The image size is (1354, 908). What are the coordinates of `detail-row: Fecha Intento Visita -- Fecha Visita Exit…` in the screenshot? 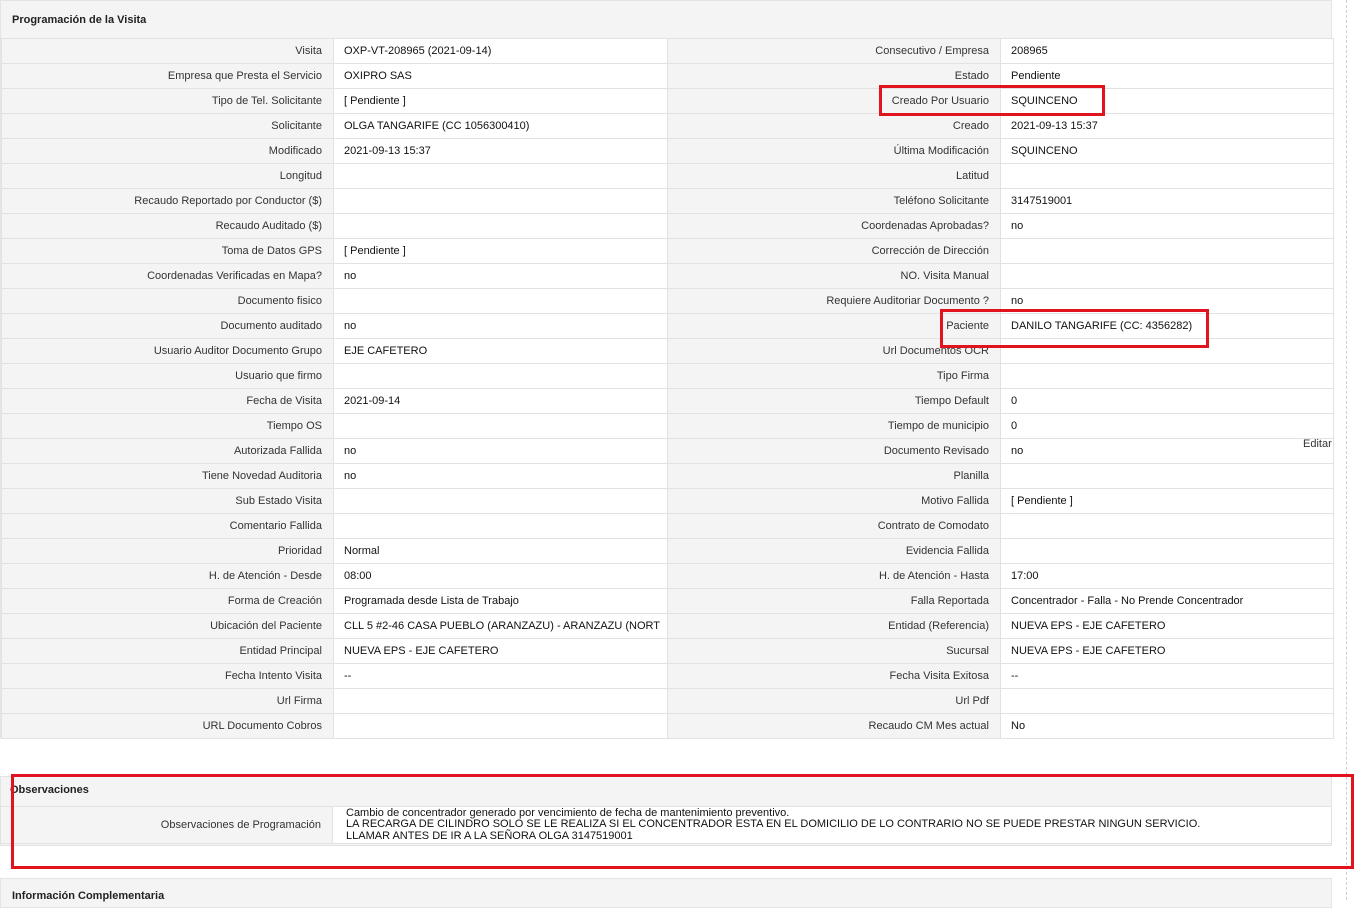 It's located at (667, 676).